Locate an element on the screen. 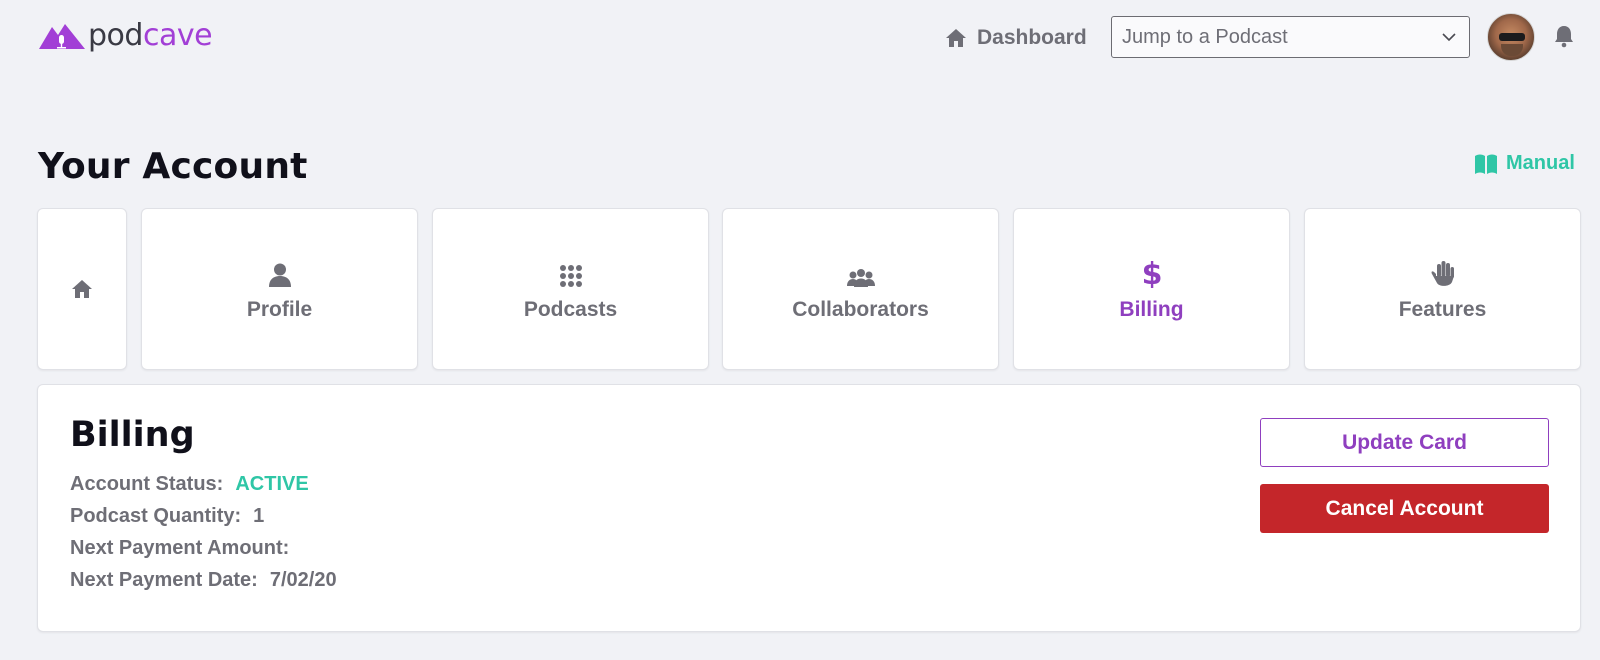  account-status-row: Account Status: ACTIVE is located at coordinates (189, 484).